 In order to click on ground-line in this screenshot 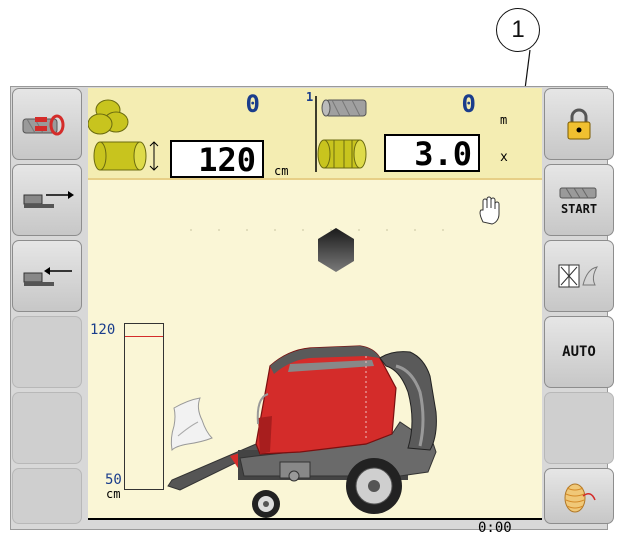, I will do `click(315, 519)`.